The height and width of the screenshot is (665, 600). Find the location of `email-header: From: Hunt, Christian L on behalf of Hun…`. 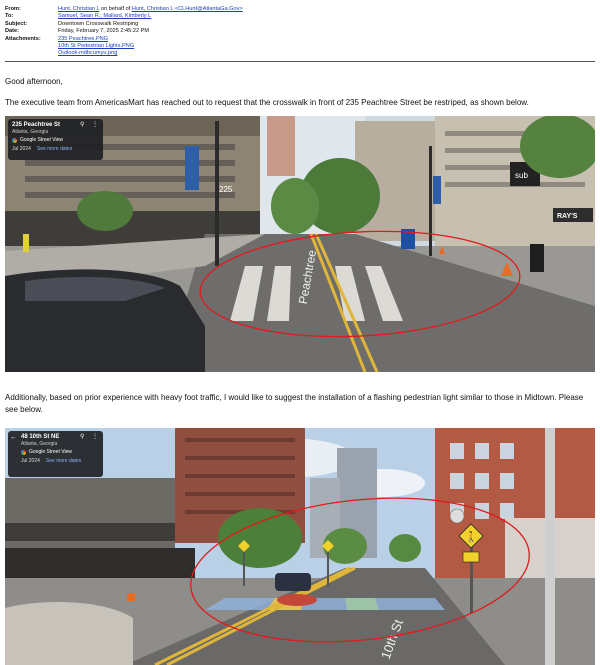

email-header: From: Hunt, Christian L on behalf of Hun… is located at coordinates (300, 32).